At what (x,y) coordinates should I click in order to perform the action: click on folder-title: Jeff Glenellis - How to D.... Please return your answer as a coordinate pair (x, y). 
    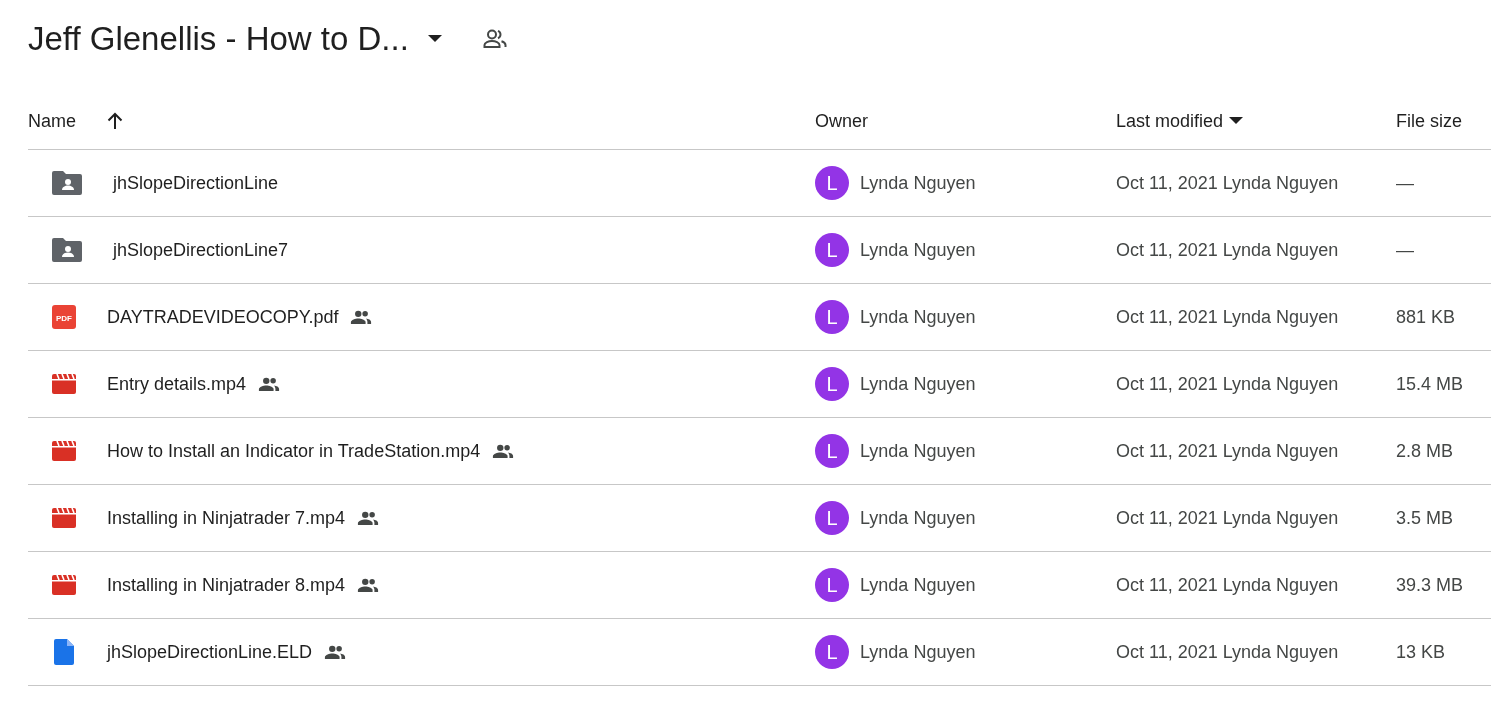
    Looking at the image, I should click on (218, 39).